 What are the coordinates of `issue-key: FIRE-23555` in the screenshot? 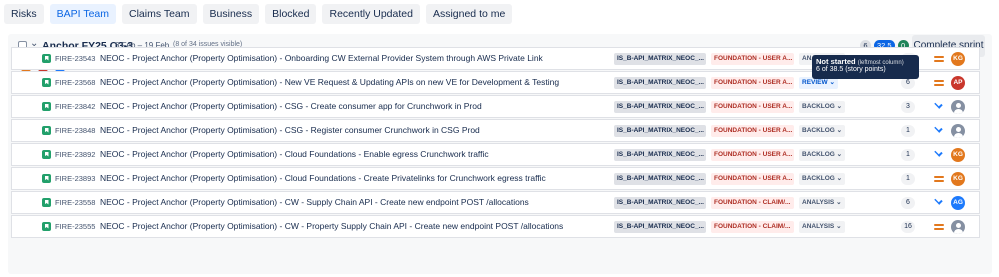 It's located at (75, 226).